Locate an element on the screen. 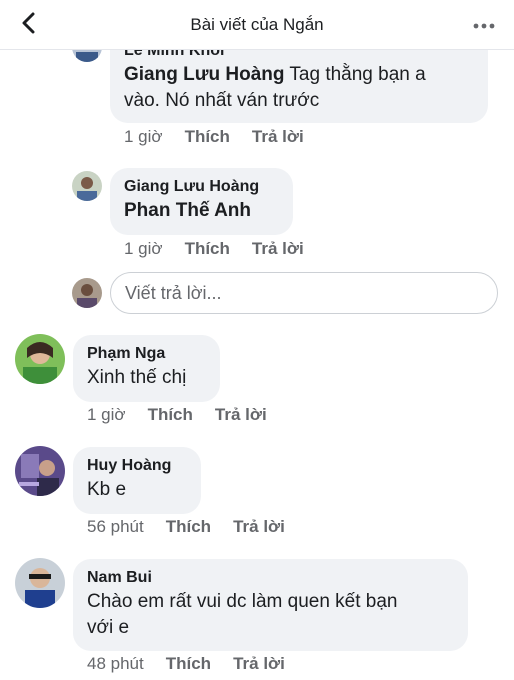  comment-text: Chào em rất vui dc làm quen kết bạn is located at coordinates (242, 601).